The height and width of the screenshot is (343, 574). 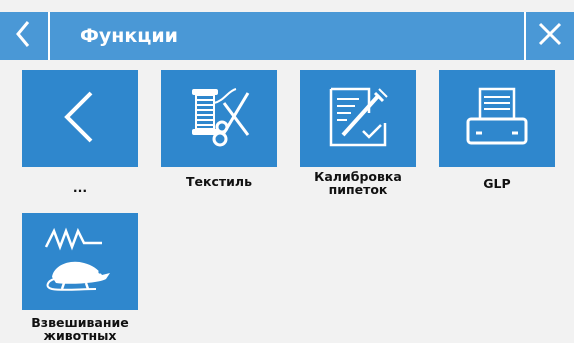 I want to click on tile-back-icon-box, so click(x=80, y=118).